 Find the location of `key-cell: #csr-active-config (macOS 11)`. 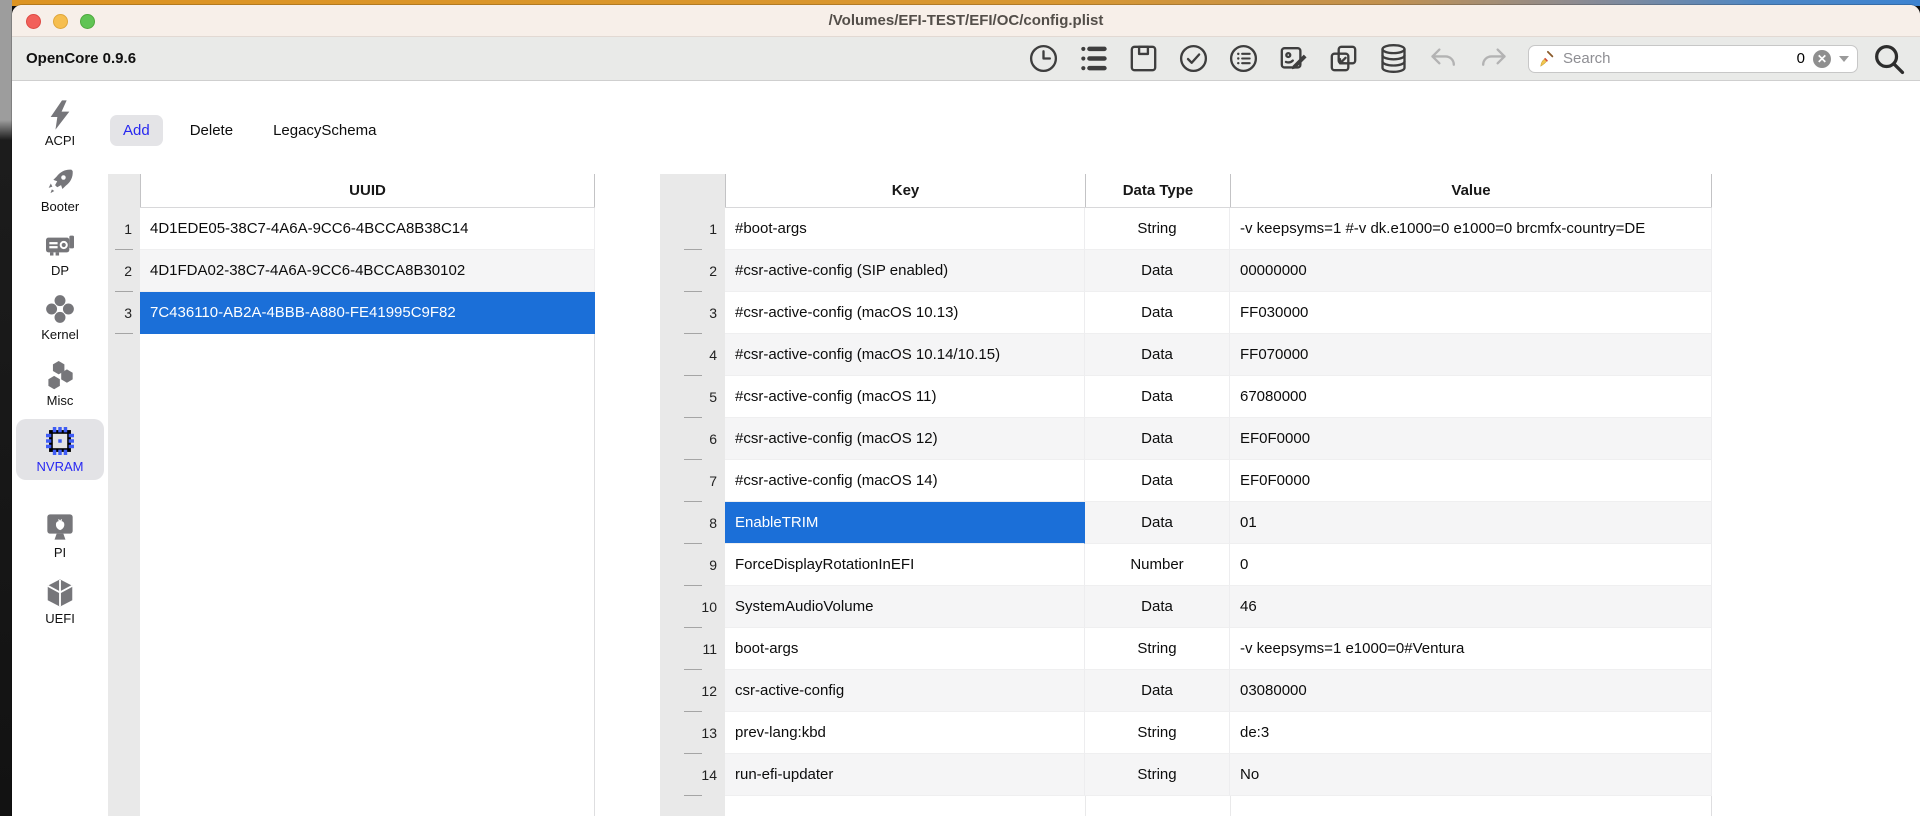

key-cell: #csr-active-config (macOS 11) is located at coordinates (905, 397).